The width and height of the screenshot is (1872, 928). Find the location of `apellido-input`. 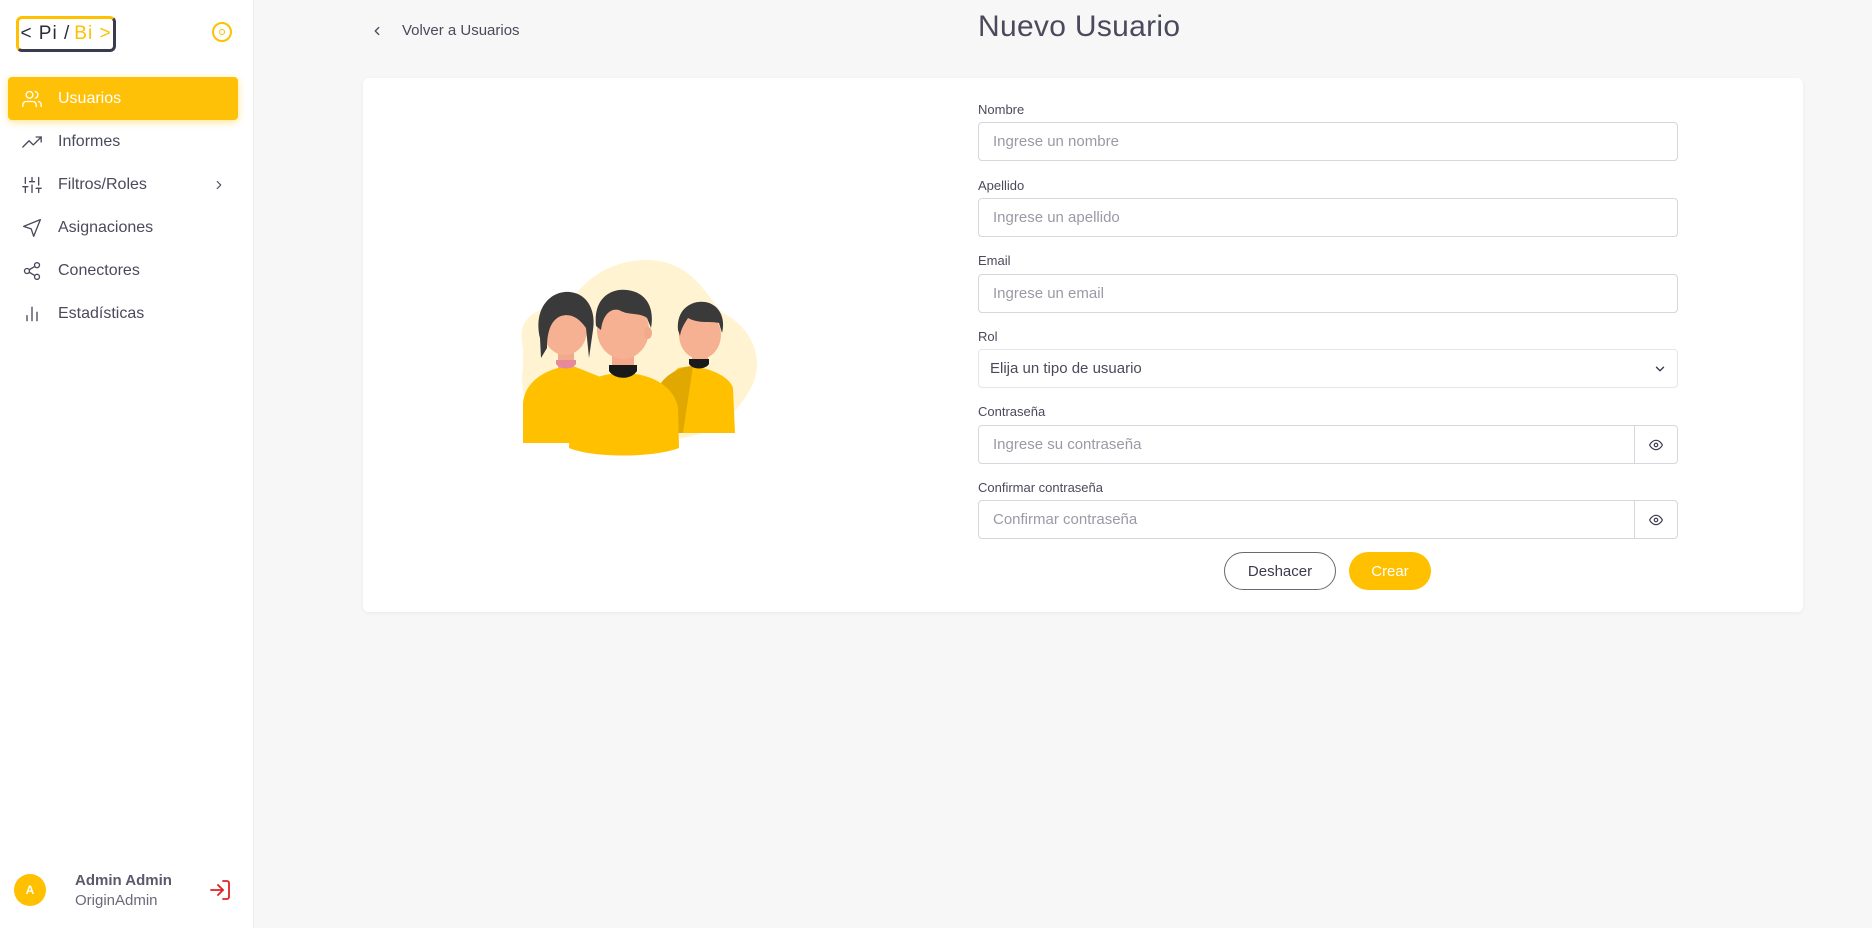

apellido-input is located at coordinates (1328, 217).